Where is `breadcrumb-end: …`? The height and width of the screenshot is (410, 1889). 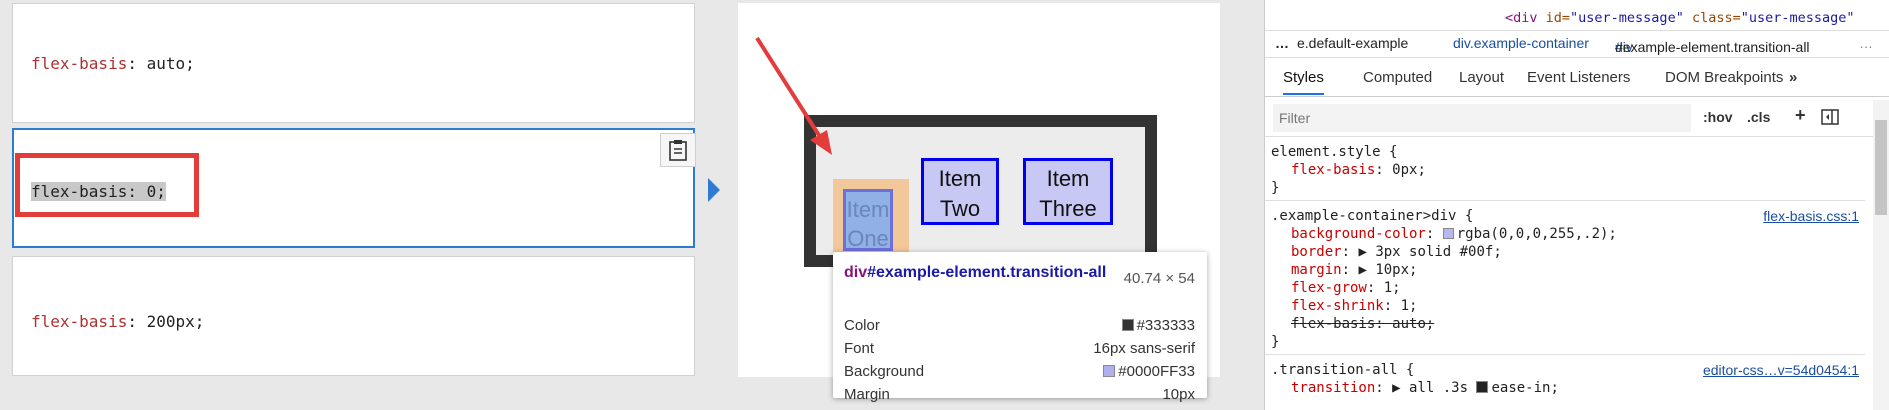
breadcrumb-end: … is located at coordinates (1866, 43).